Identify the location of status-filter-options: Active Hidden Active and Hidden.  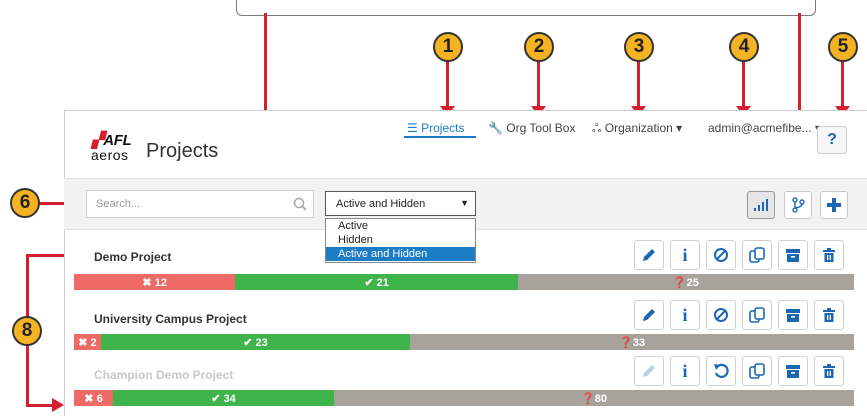
(400, 240).